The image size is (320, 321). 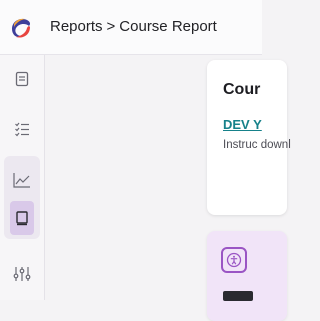 I want to click on book-icon, so click(x=22, y=218).